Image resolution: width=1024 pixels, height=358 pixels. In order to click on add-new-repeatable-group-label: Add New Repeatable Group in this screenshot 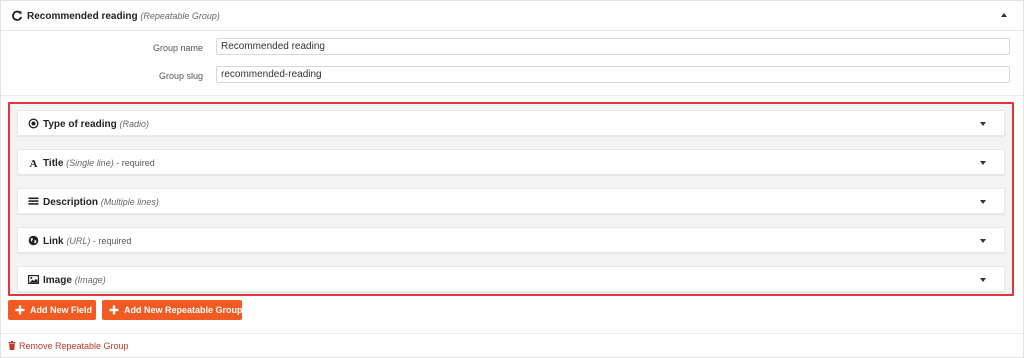, I will do `click(183, 310)`.